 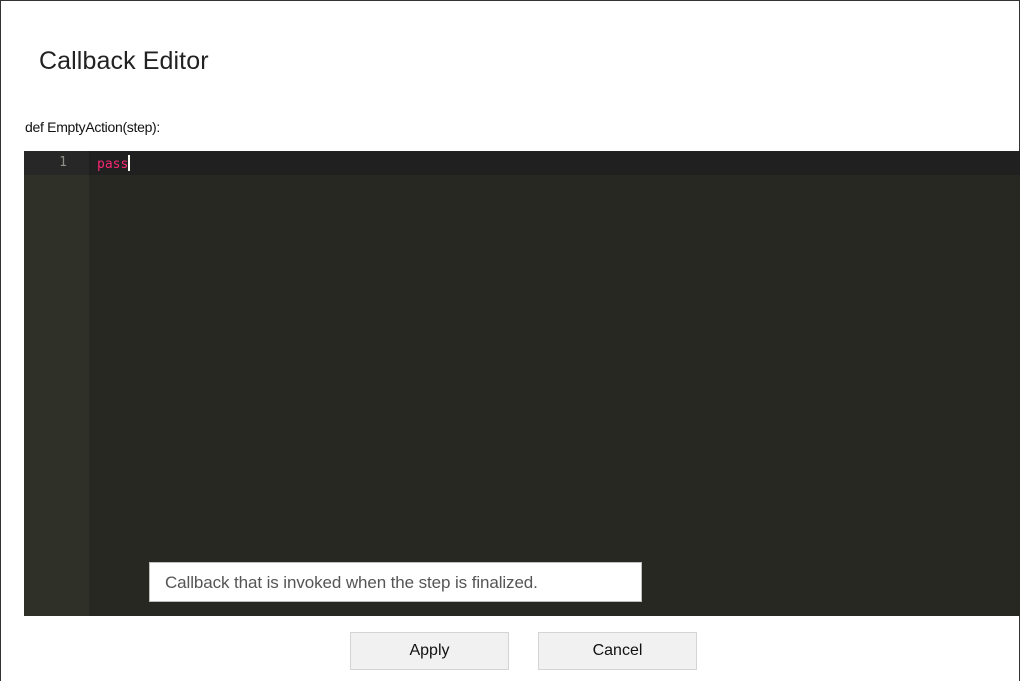 What do you see at coordinates (429, 651) in the screenshot?
I see `apply-button: Apply` at bounding box center [429, 651].